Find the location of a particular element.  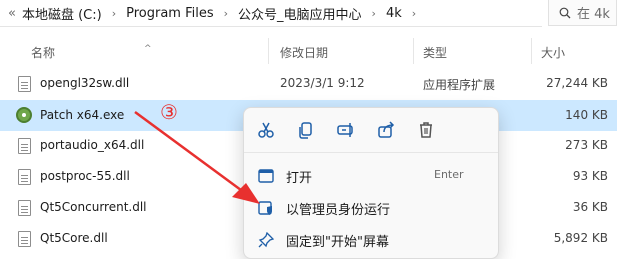

annotation-arrow is located at coordinates (197, 157).